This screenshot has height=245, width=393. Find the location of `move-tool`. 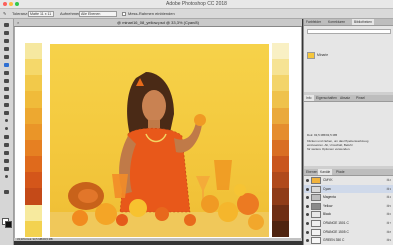

move-tool is located at coordinates (6, 25).